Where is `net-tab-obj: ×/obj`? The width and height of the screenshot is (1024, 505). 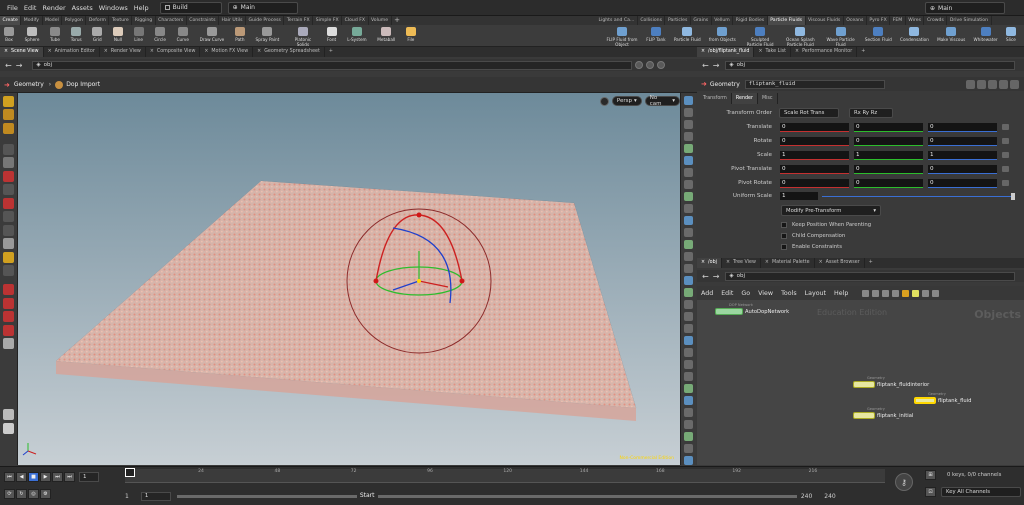 net-tab-obj: ×/obj is located at coordinates (709, 263).